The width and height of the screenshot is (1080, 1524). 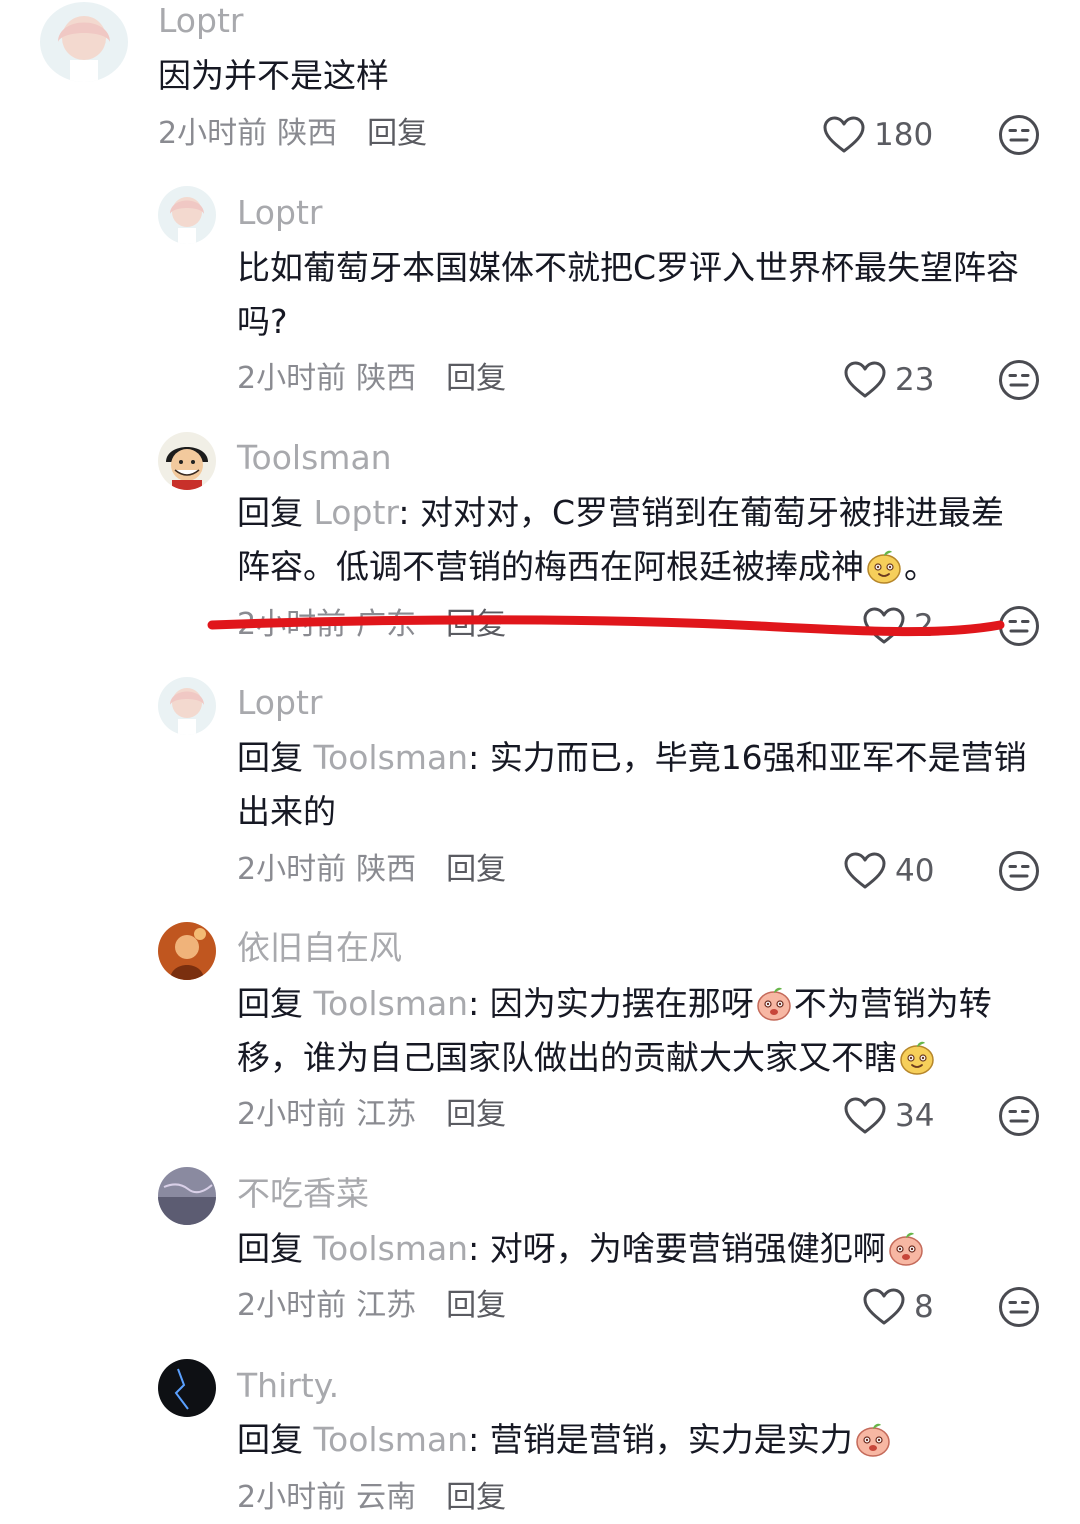 What do you see at coordinates (273, 75) in the screenshot?
I see `comment-text-content: 因为并不是这样` at bounding box center [273, 75].